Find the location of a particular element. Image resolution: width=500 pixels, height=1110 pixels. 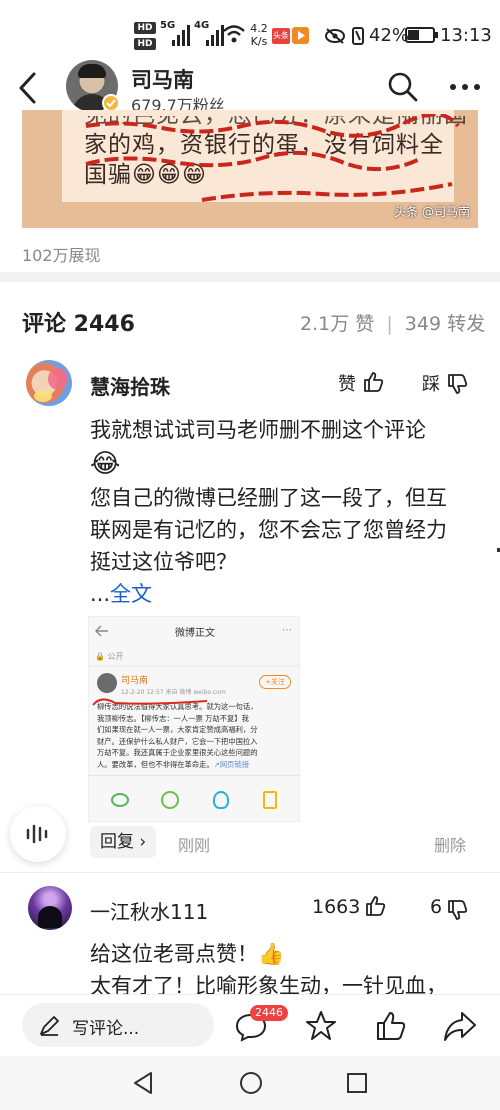

embedded-note-icon is located at coordinates (270, 800).